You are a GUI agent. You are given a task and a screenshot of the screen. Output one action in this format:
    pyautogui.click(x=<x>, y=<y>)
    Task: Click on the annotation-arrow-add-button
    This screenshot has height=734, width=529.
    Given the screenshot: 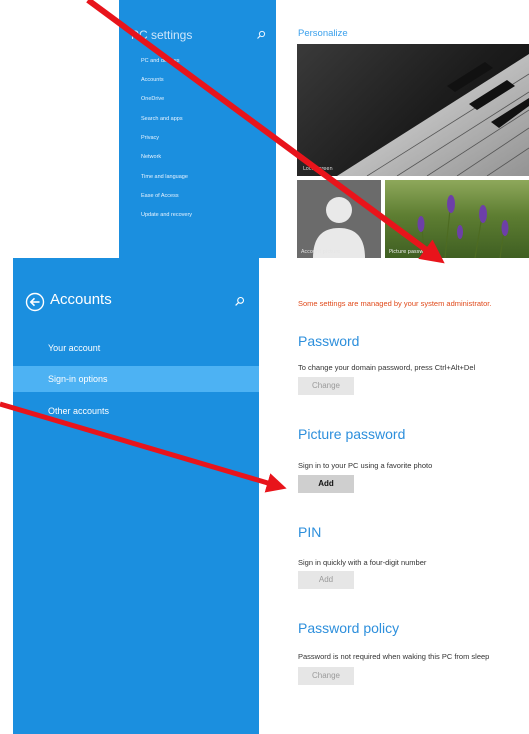 What is the action you would take?
    pyautogui.click(x=143, y=447)
    